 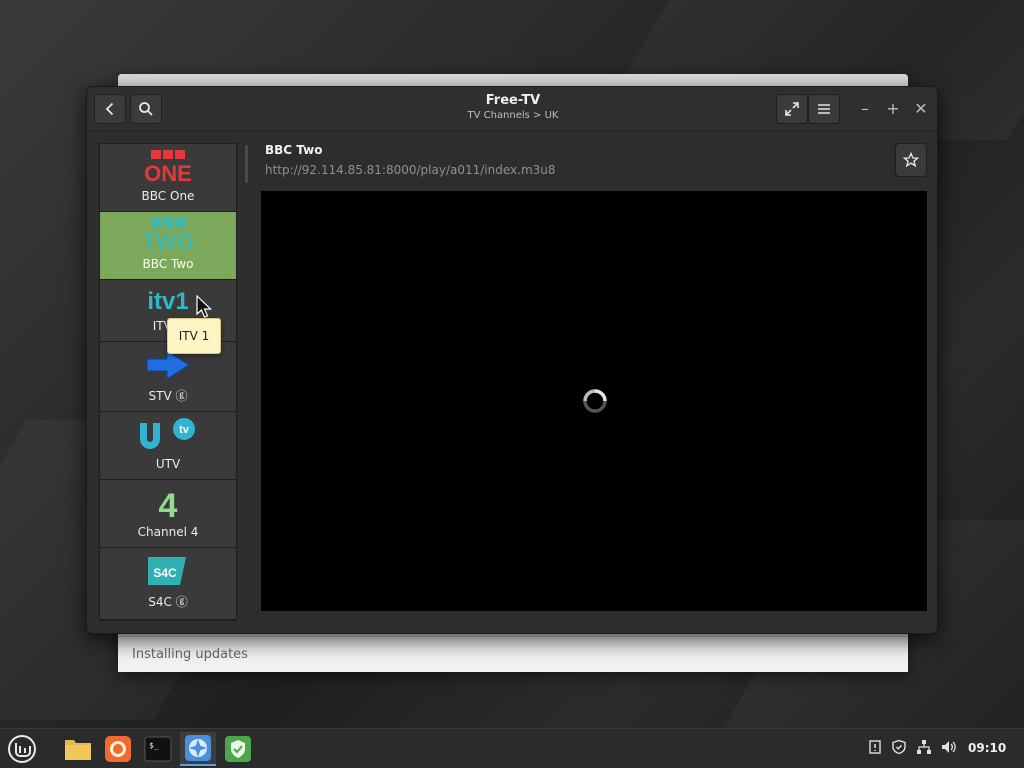 I want to click on channel-item-channel4: 4 Channel 4, so click(x=168, y=514).